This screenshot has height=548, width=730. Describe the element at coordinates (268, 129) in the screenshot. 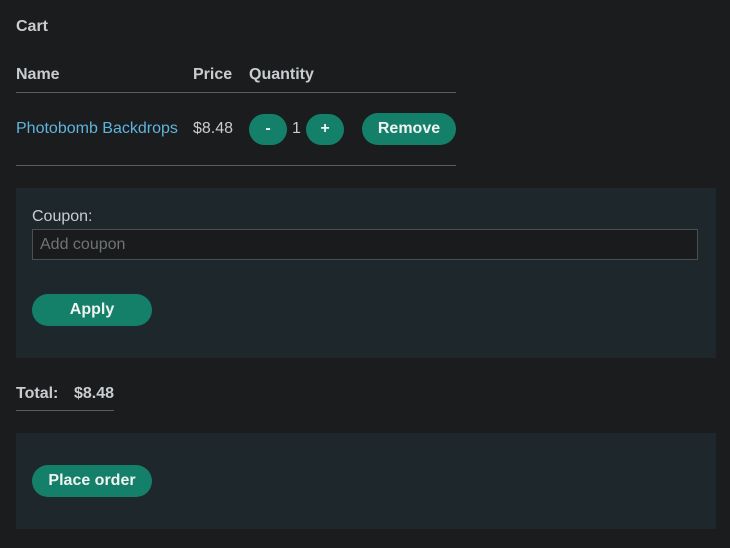

I see `decrement-button: -` at that location.